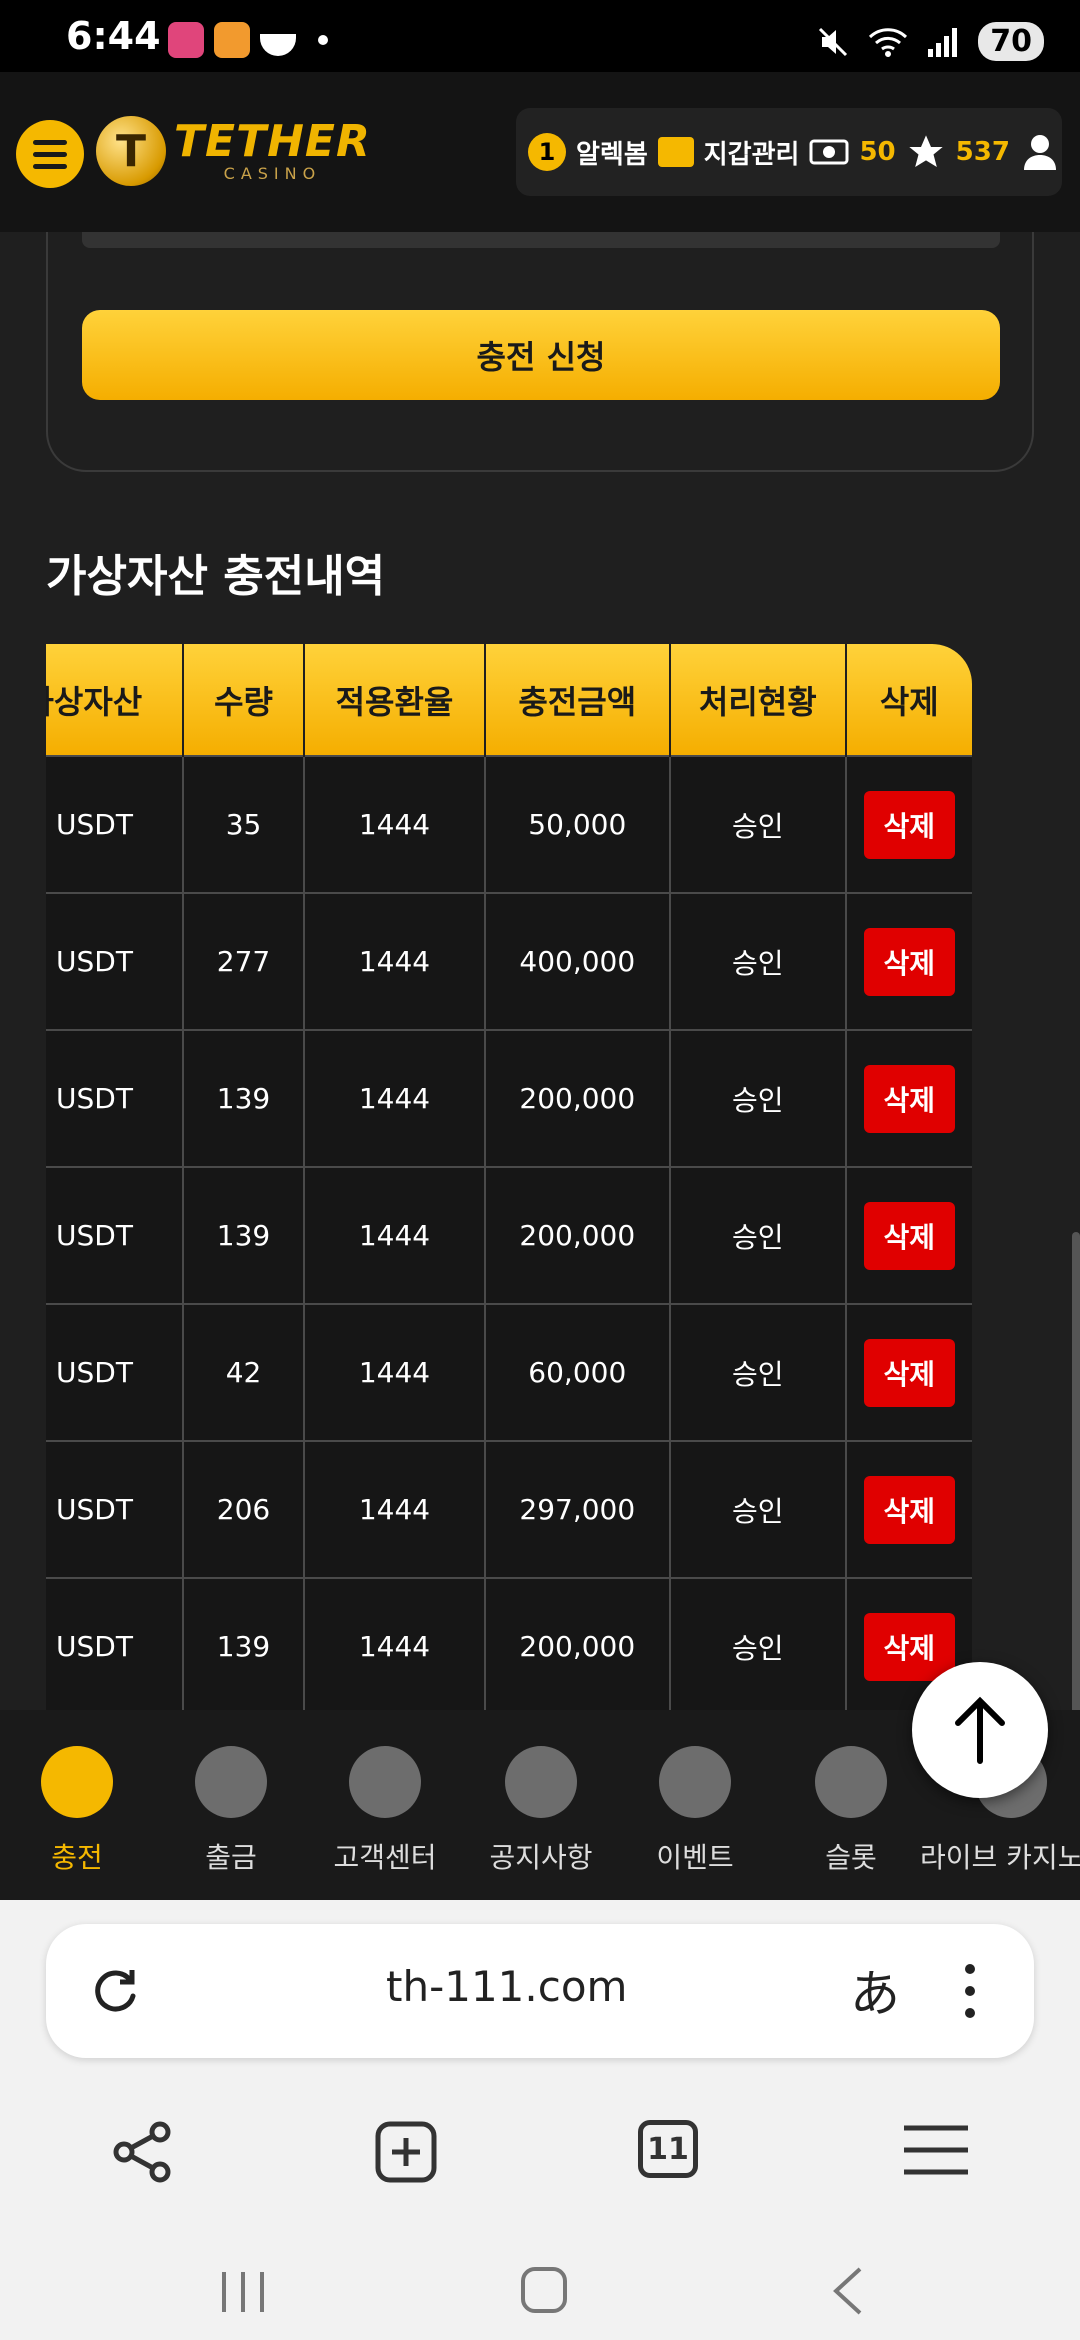 The image size is (1080, 2340). Describe the element at coordinates (1076, 1471) in the screenshot. I see `page-scrollbar` at that location.